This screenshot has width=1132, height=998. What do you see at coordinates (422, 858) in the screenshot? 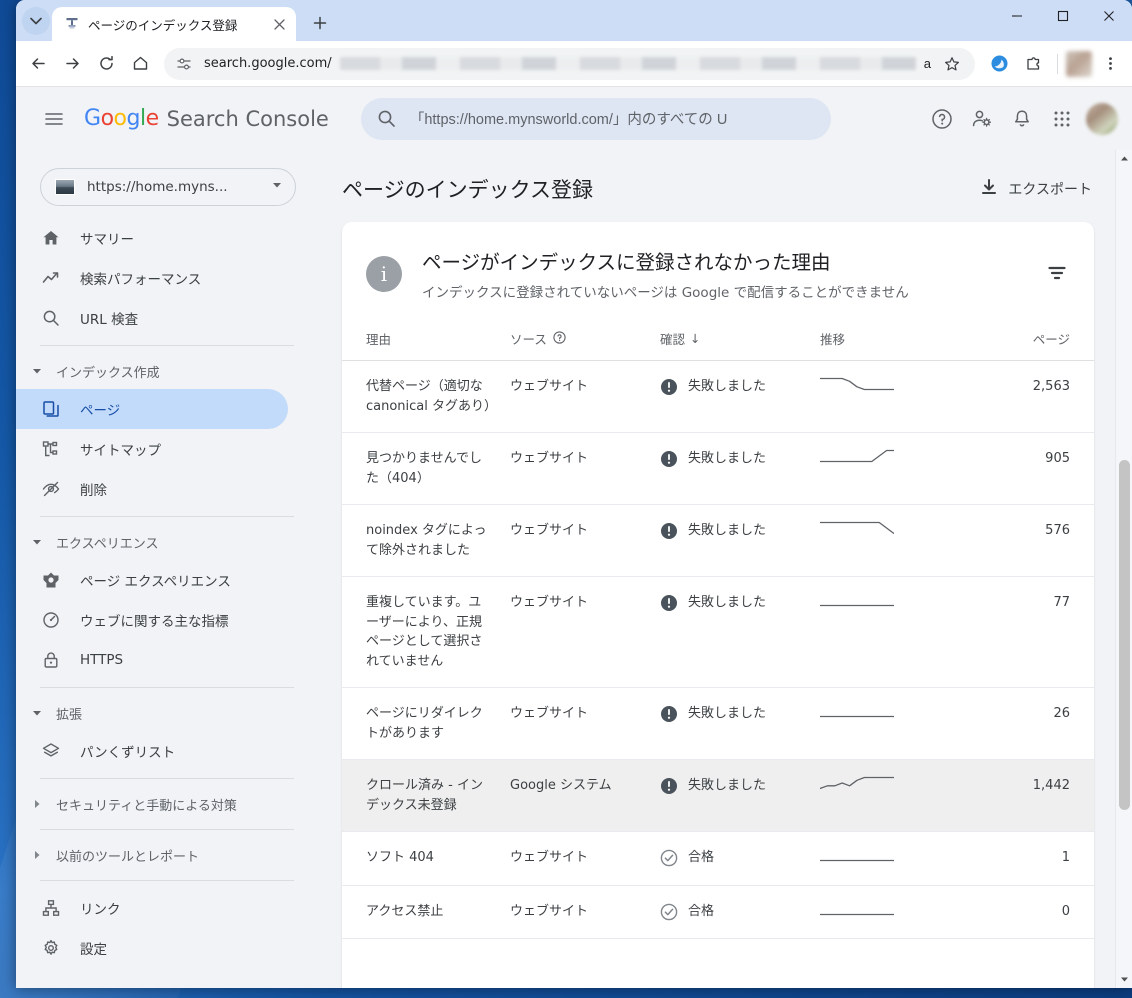
I see `cell-reason: ソフト 404` at bounding box center [422, 858].